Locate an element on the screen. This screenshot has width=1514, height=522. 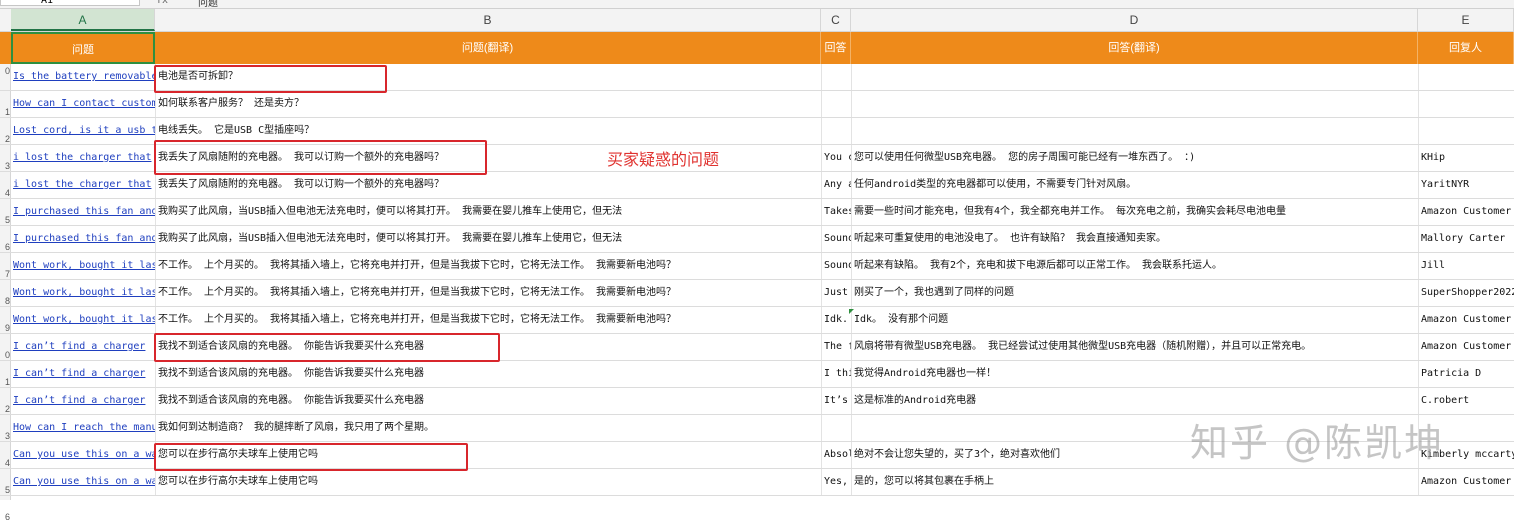
column-header-c: C is located at coordinates (836, 20).